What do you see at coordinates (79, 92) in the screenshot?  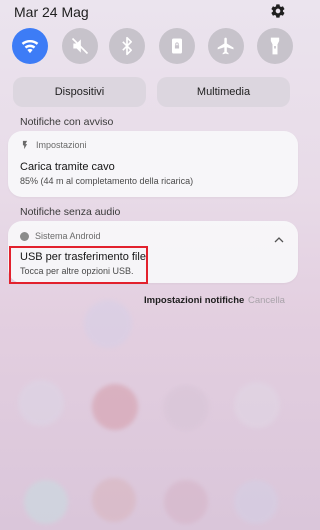 I see `devices-button: Dispositivi` at bounding box center [79, 92].